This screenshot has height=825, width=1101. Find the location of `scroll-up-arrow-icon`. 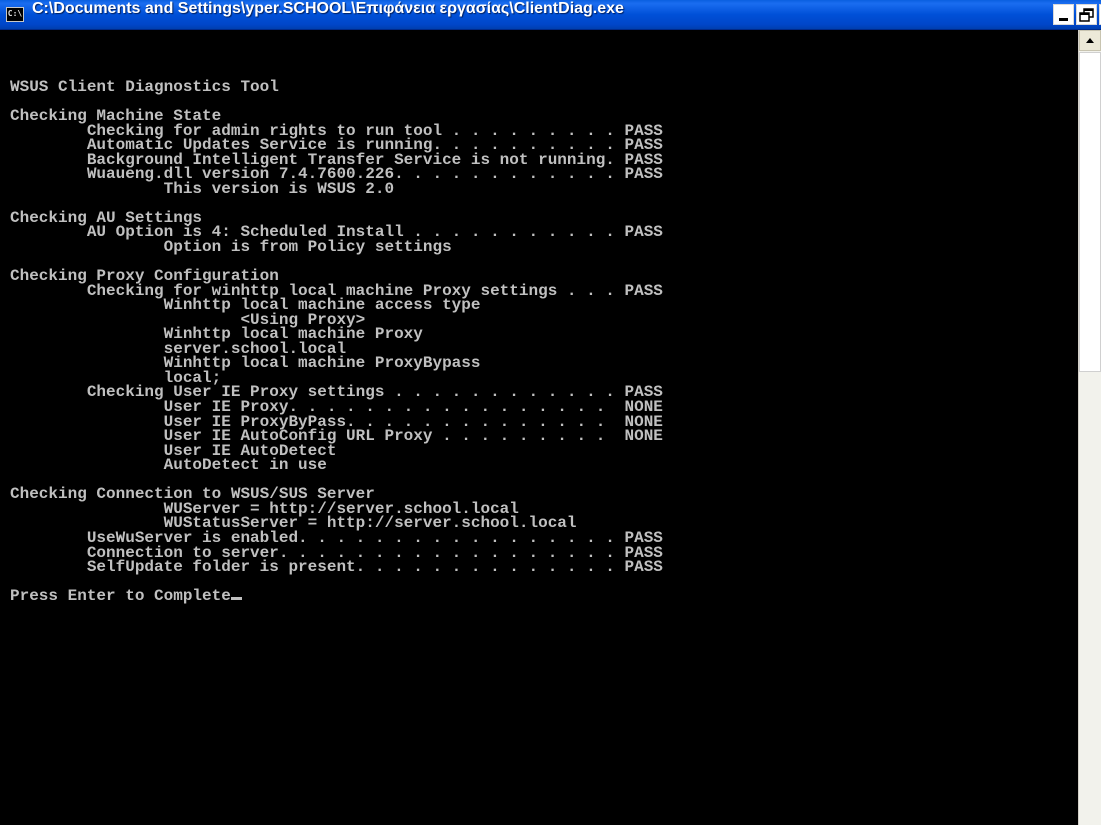

scroll-up-arrow-icon is located at coordinates (1090, 40).